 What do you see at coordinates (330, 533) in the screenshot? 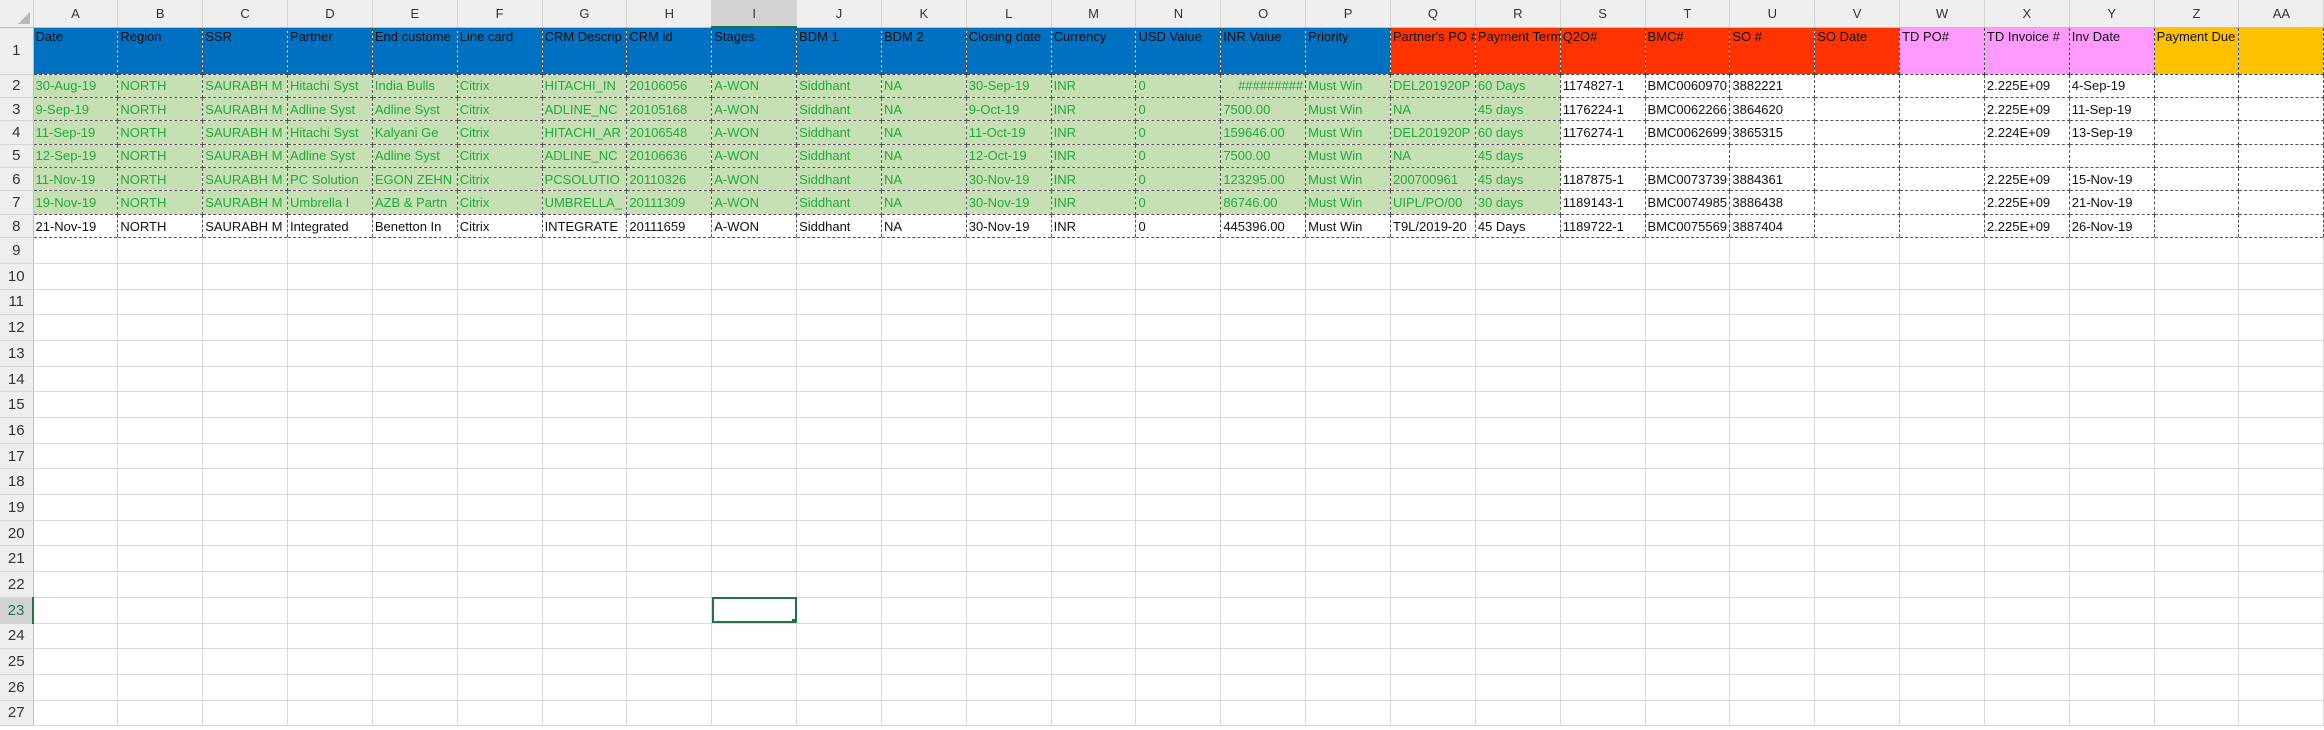
I see `cell-d20` at bounding box center [330, 533].